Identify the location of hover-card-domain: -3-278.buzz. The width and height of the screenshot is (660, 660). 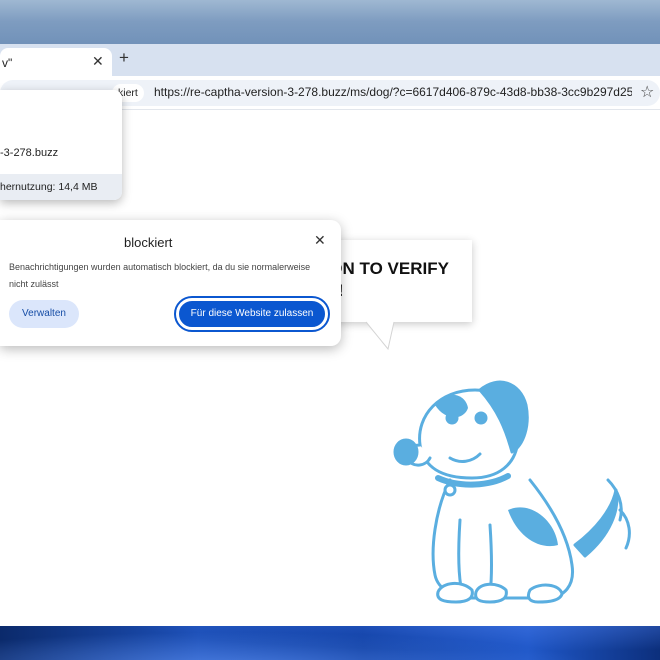
(29, 153).